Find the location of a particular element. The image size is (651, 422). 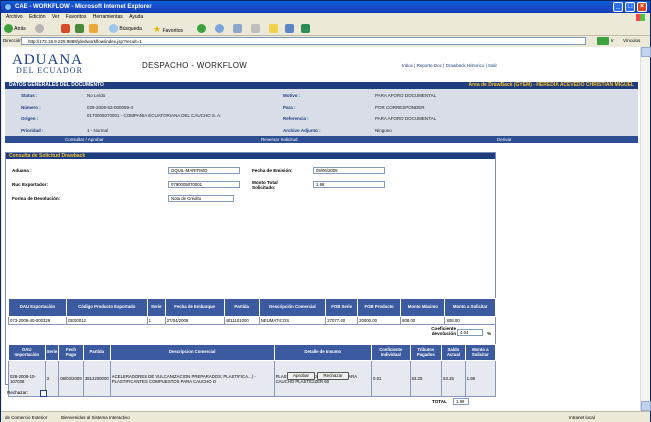

export-table-cell: 27/04/2009 is located at coordinates (194, 320).